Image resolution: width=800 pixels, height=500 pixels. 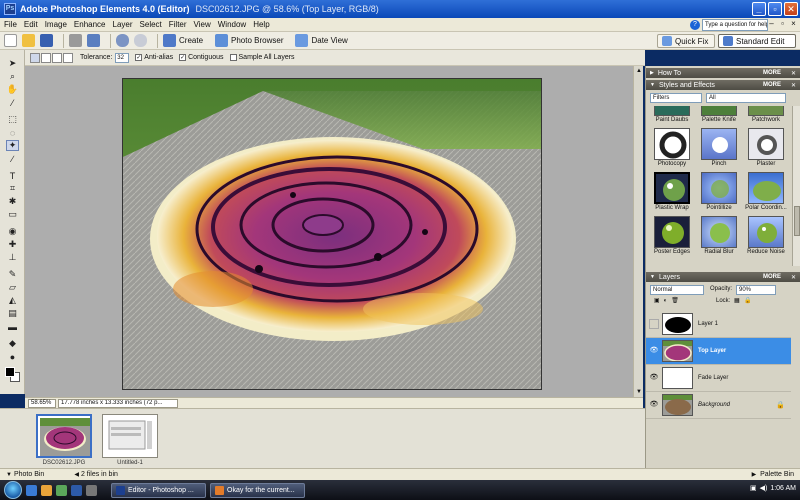 I want to click on doc-minimize-button: –, so click(x=771, y=24).